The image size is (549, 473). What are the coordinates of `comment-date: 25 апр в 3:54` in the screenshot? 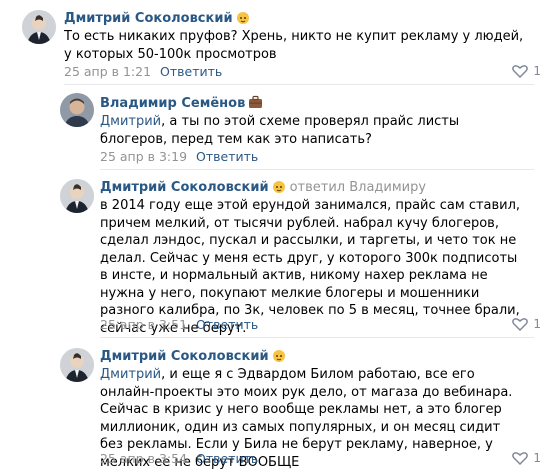 It's located at (143, 458).